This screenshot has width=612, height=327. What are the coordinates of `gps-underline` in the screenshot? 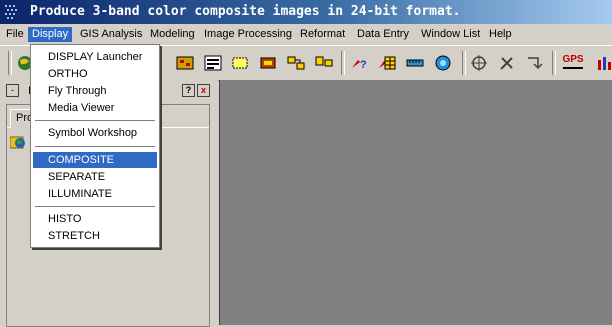 It's located at (573, 68).